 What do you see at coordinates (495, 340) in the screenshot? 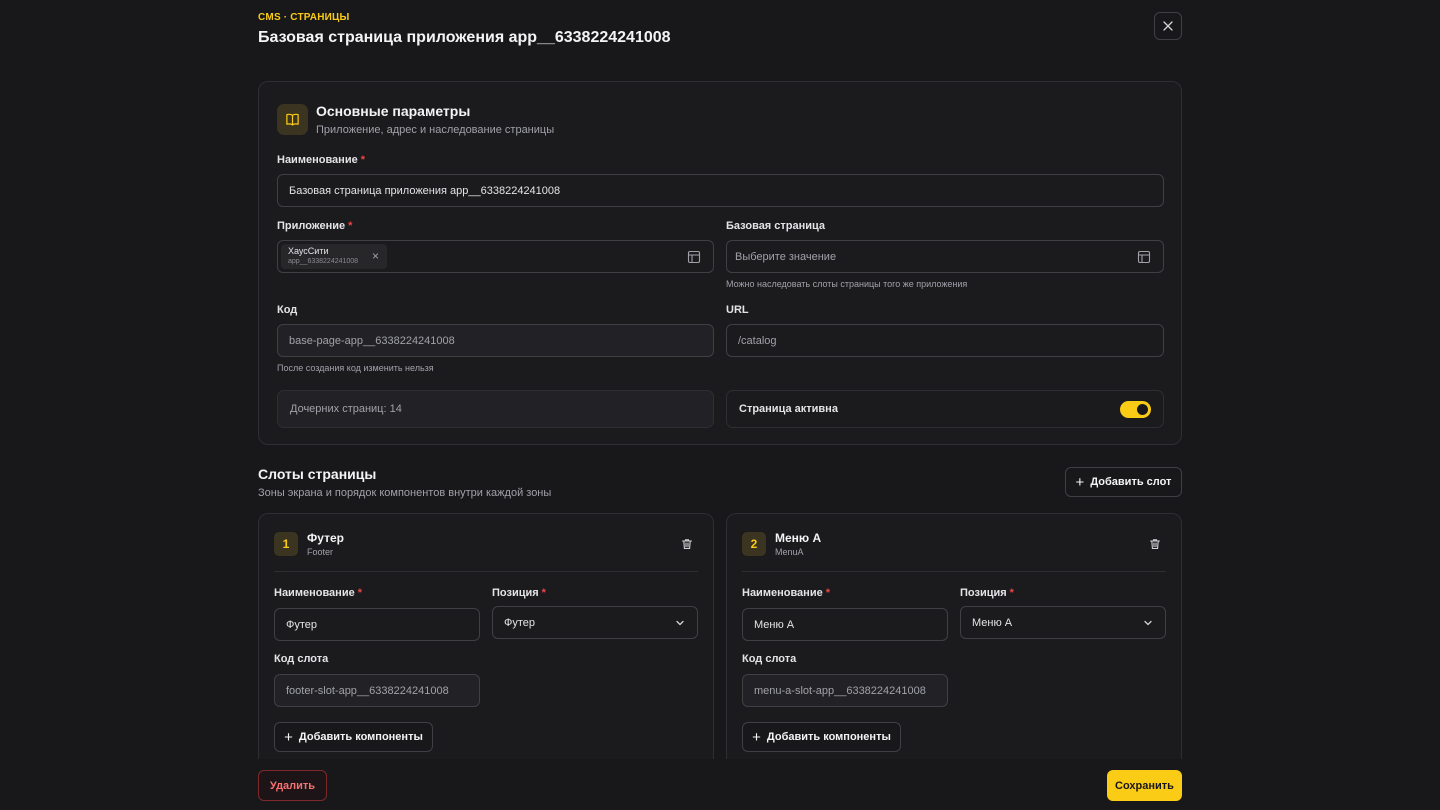
I see `code-input: base-page-app__6338224241008` at bounding box center [495, 340].